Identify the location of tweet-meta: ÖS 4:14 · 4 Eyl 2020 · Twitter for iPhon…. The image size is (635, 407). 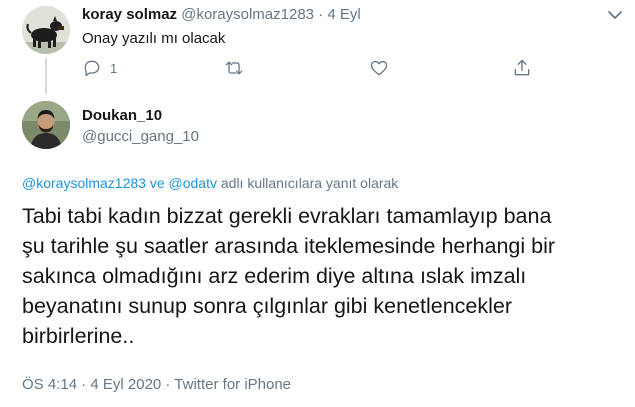
(156, 384).